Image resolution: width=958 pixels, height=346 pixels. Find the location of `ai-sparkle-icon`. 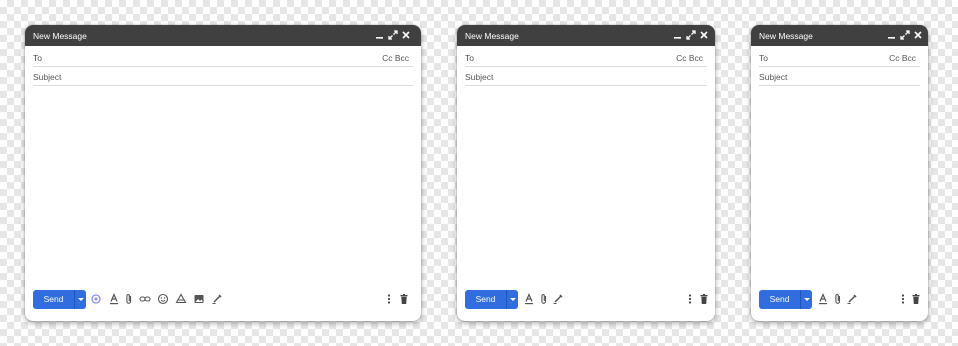

ai-sparkle-icon is located at coordinates (96, 299).